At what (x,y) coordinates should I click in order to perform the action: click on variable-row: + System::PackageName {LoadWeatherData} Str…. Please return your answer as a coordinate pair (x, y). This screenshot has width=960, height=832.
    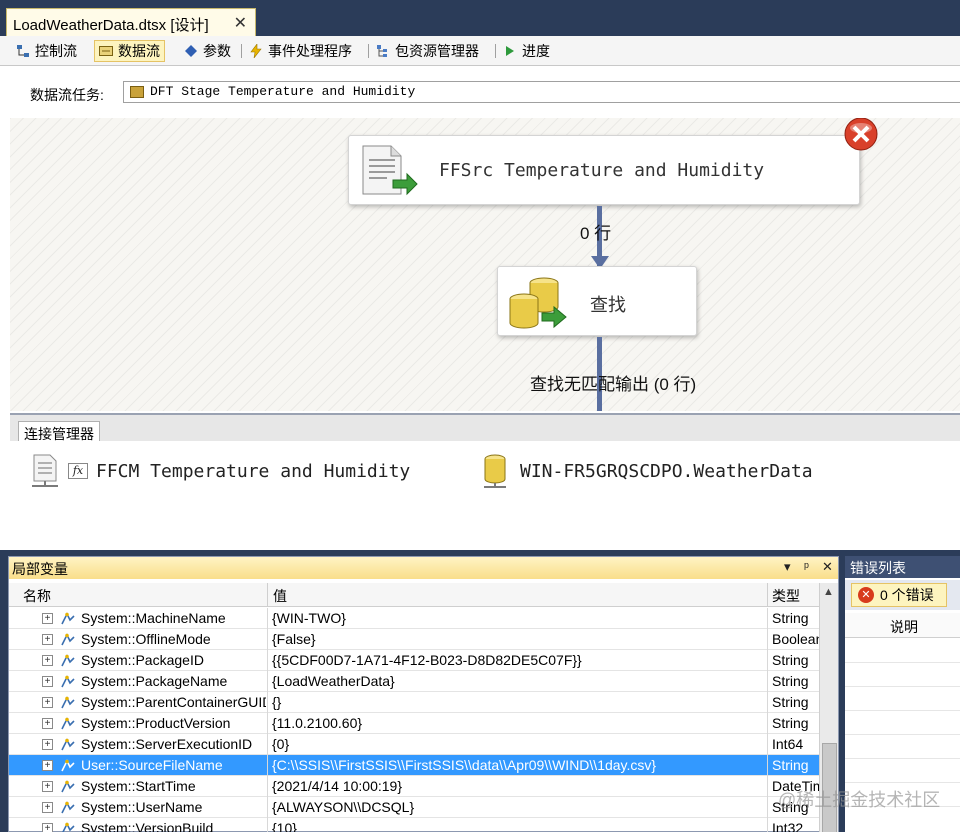
    Looking at the image, I should click on (414, 681).